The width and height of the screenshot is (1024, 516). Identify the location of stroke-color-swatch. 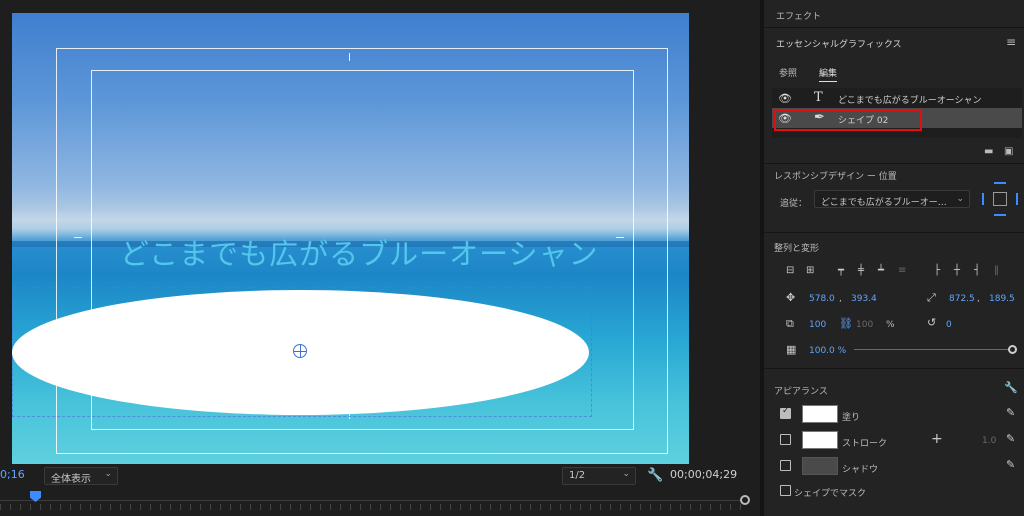
(820, 440).